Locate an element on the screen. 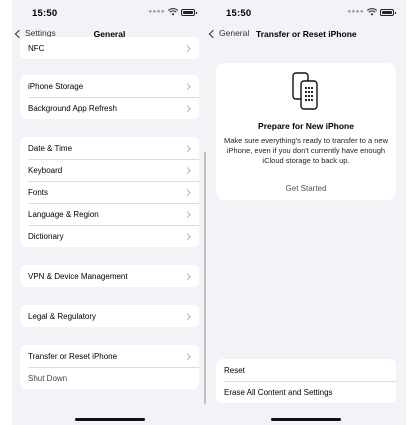 The width and height of the screenshot is (420, 425). row-label: Date & Time is located at coordinates (50, 148).